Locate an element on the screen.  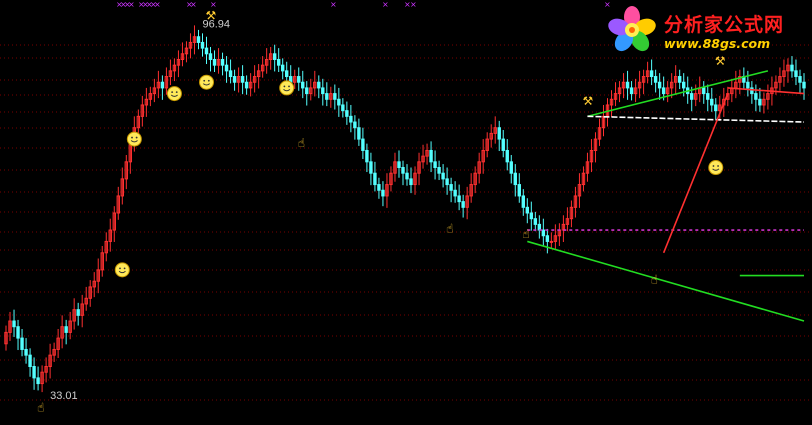
high-value-label: 96.94 is located at coordinates (216, 24).